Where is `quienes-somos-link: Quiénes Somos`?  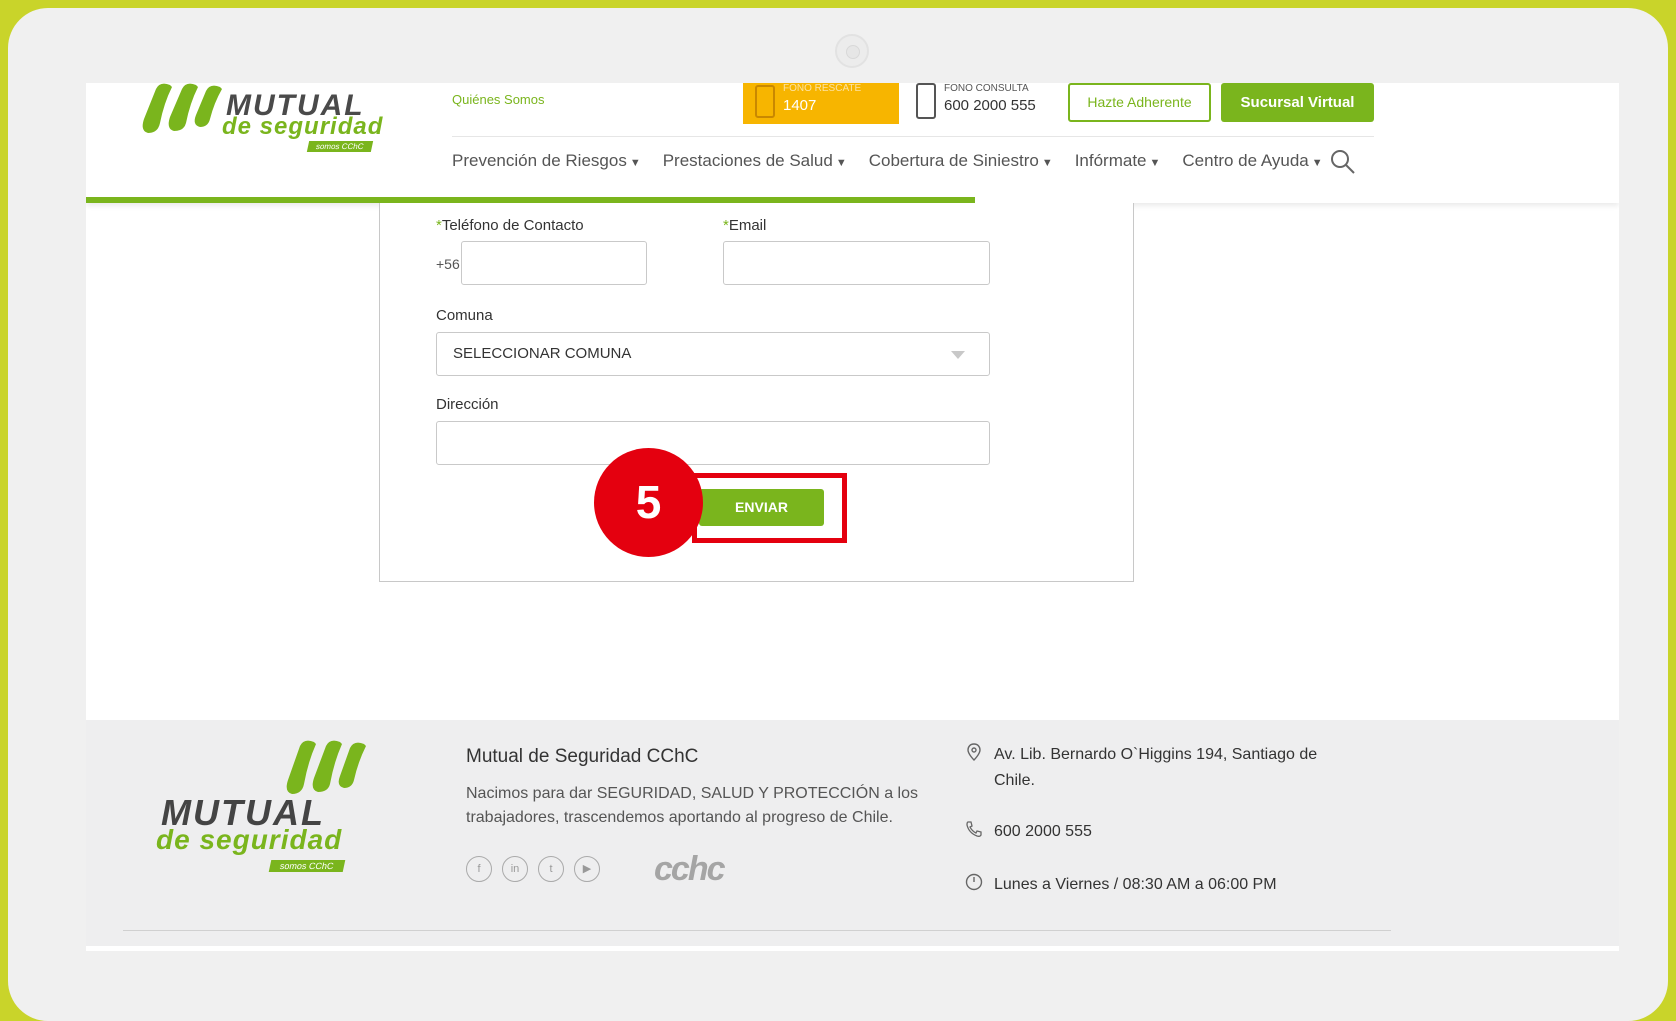 quienes-somos-link: Quiénes Somos is located at coordinates (498, 99).